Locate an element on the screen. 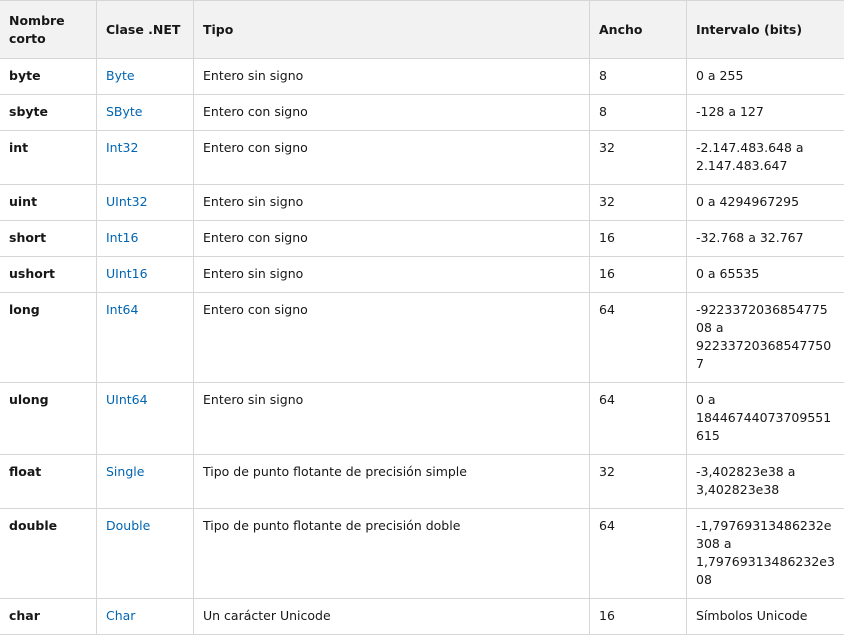 Image resolution: width=844 pixels, height=635 pixels. net-class-cell: Int16 is located at coordinates (145, 239).